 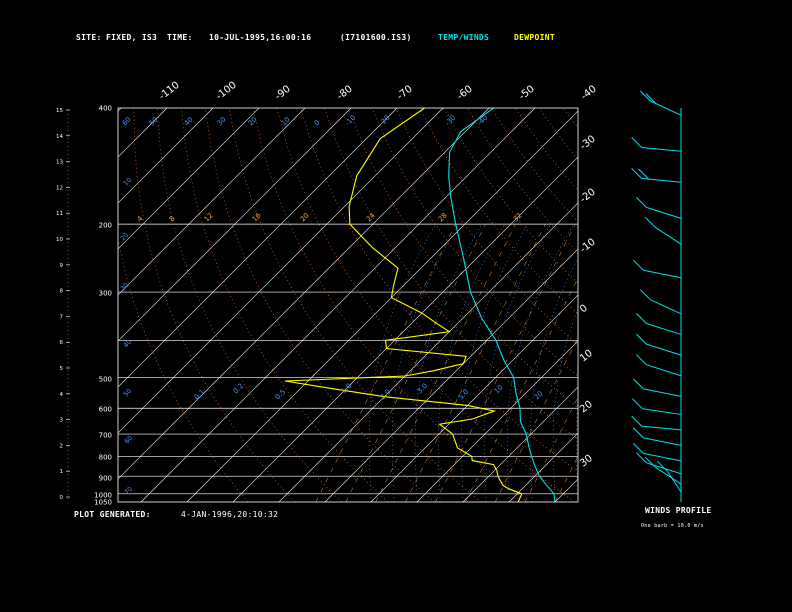 What do you see at coordinates (62, 472) in the screenshot?
I see `height-km-label: 1` at bounding box center [62, 472].